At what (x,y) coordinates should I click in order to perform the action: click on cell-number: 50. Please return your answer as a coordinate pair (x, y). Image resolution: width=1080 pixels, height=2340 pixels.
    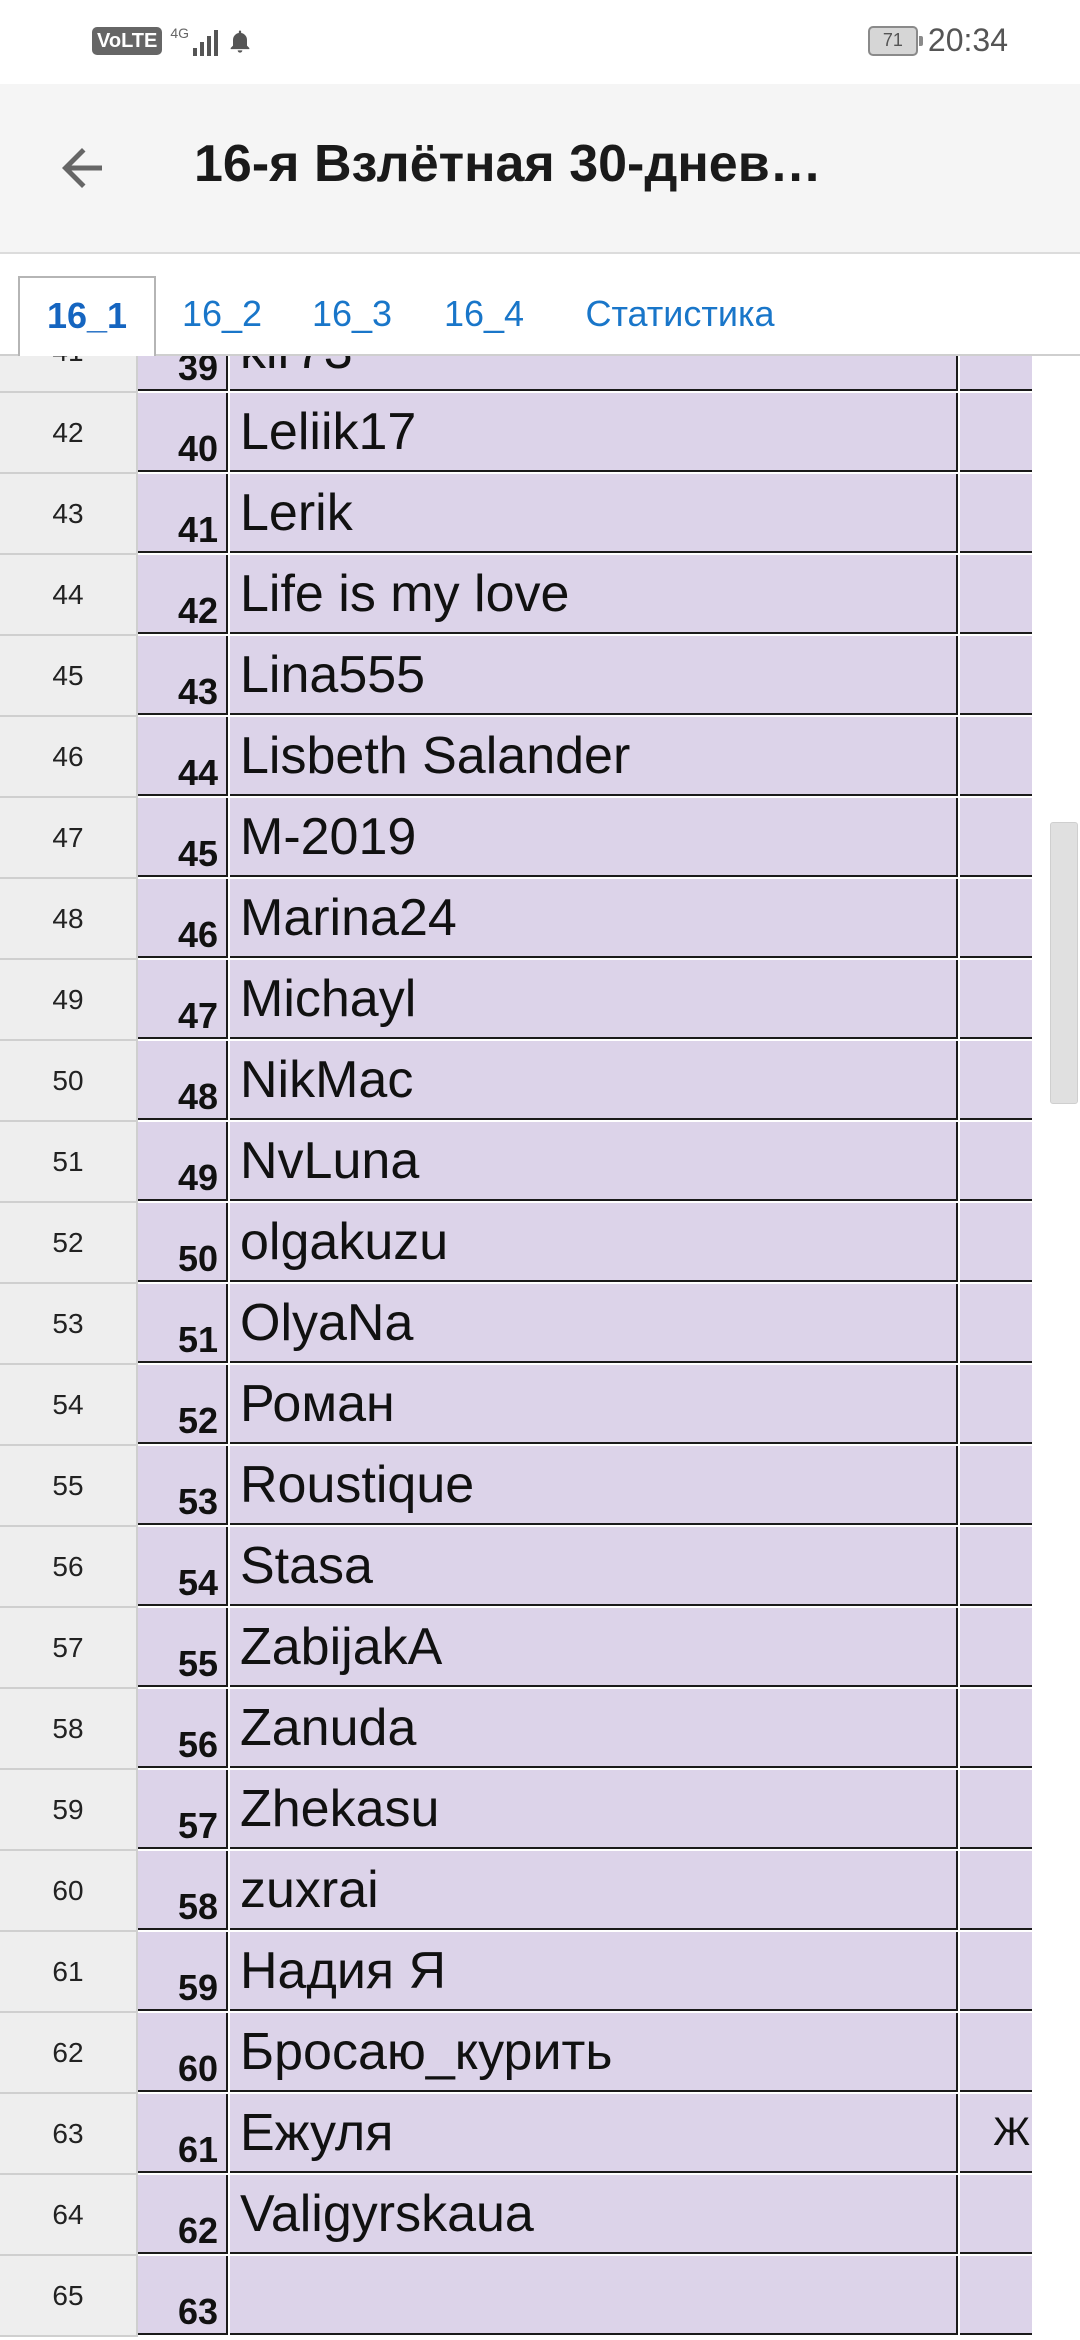
    Looking at the image, I should click on (183, 1242).